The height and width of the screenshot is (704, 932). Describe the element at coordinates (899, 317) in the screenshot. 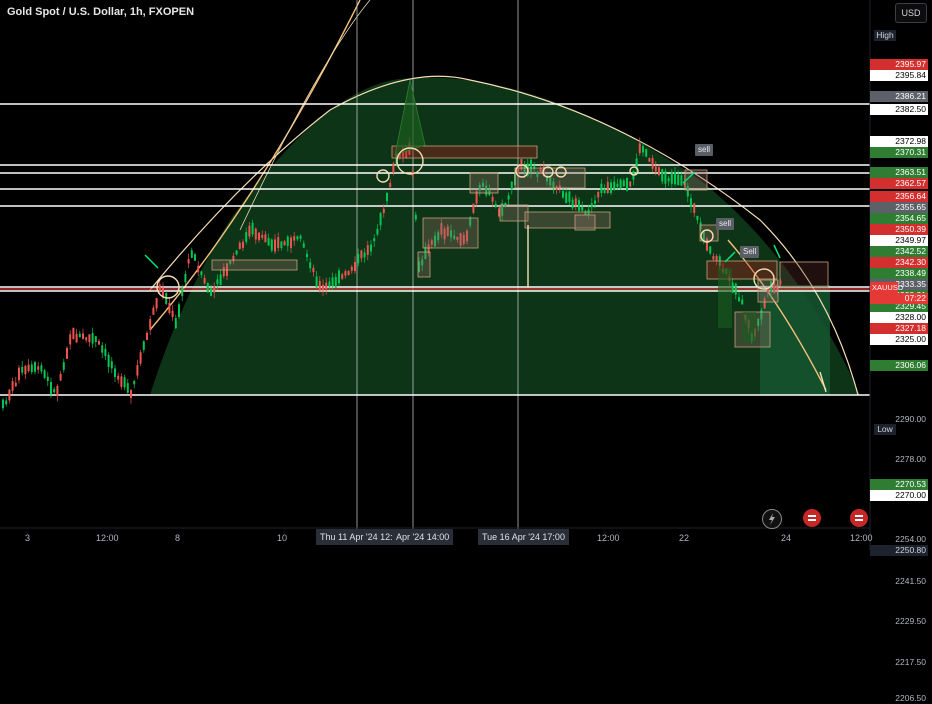

I see `price-label: 2328.00` at that location.